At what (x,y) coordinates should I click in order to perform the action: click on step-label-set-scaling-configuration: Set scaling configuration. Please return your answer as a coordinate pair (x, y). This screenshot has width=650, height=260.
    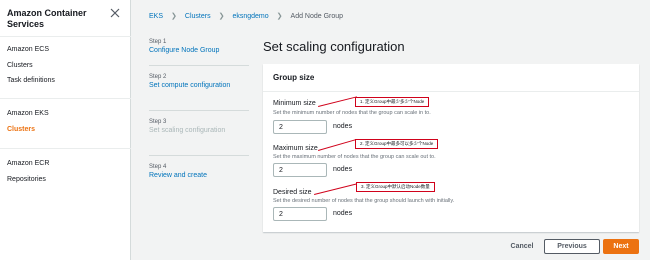
    Looking at the image, I should click on (187, 130).